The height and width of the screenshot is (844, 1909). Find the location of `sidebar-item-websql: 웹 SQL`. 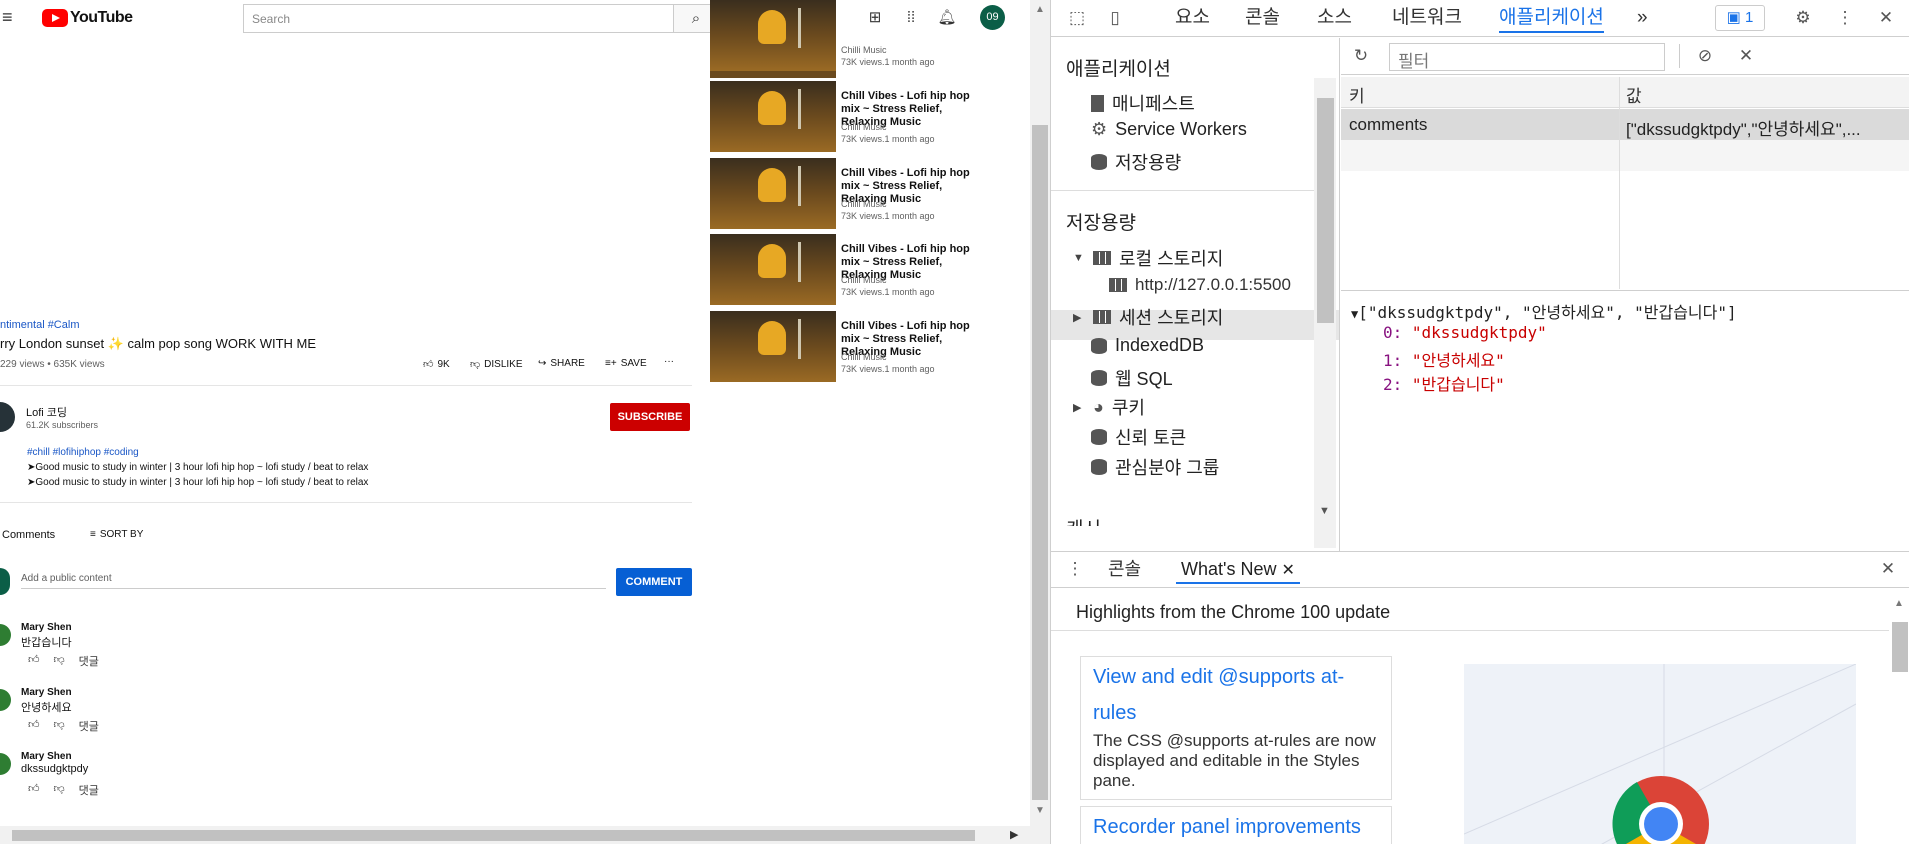

sidebar-item-websql: 웹 SQL is located at coordinates (1132, 378).